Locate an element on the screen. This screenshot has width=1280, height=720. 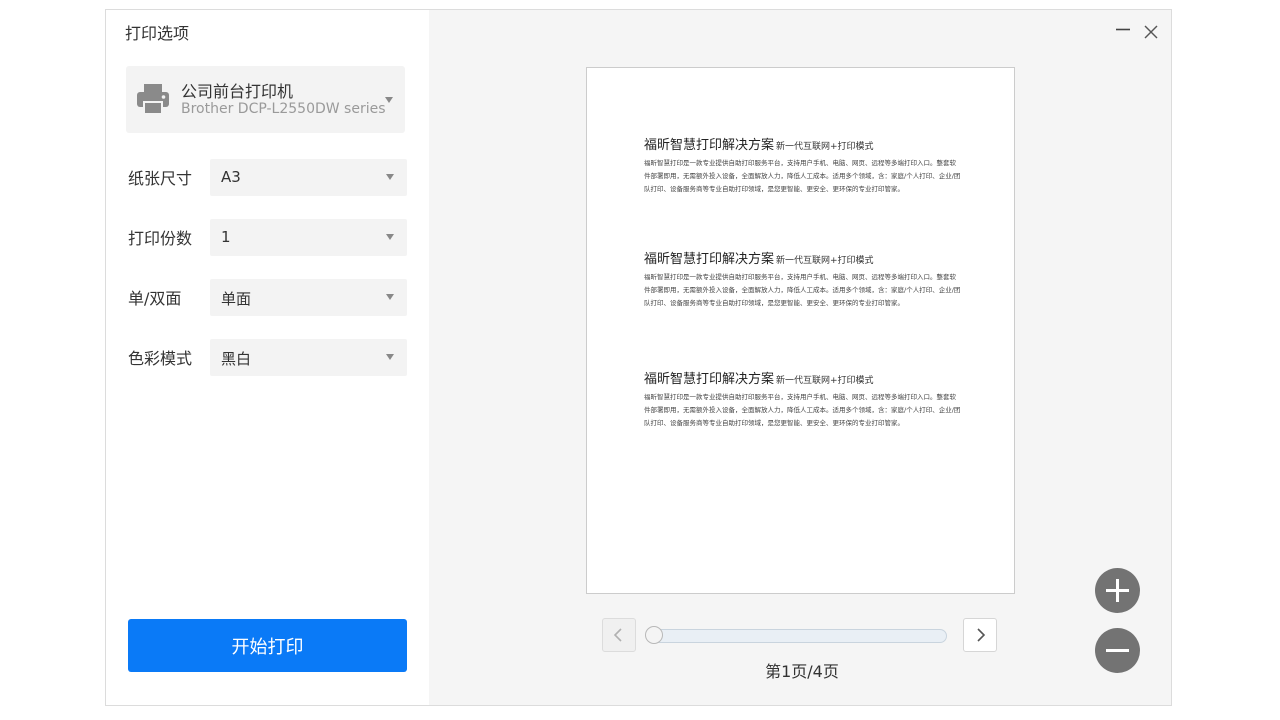
option-copies: 打印份数 1 is located at coordinates (267, 237).